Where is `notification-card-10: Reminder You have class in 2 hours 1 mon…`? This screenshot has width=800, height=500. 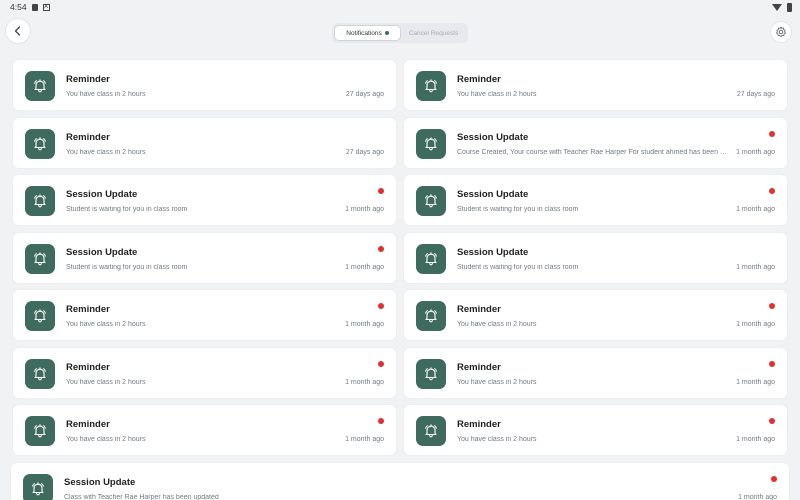
notification-card-10: Reminder You have class in 2 hours 1 mon… is located at coordinates (595, 315).